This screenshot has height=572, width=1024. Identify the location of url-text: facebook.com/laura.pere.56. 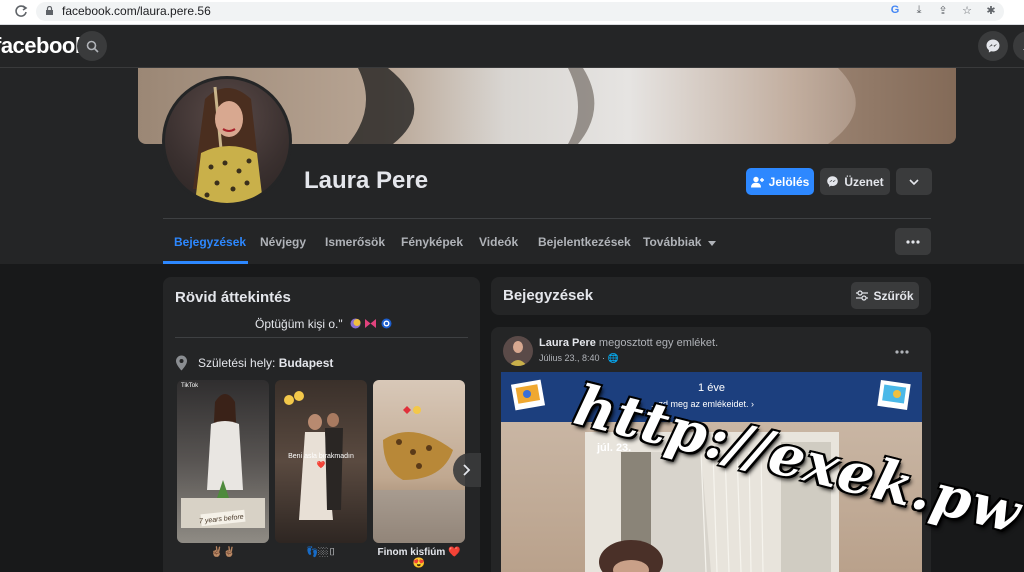
(136, 11).